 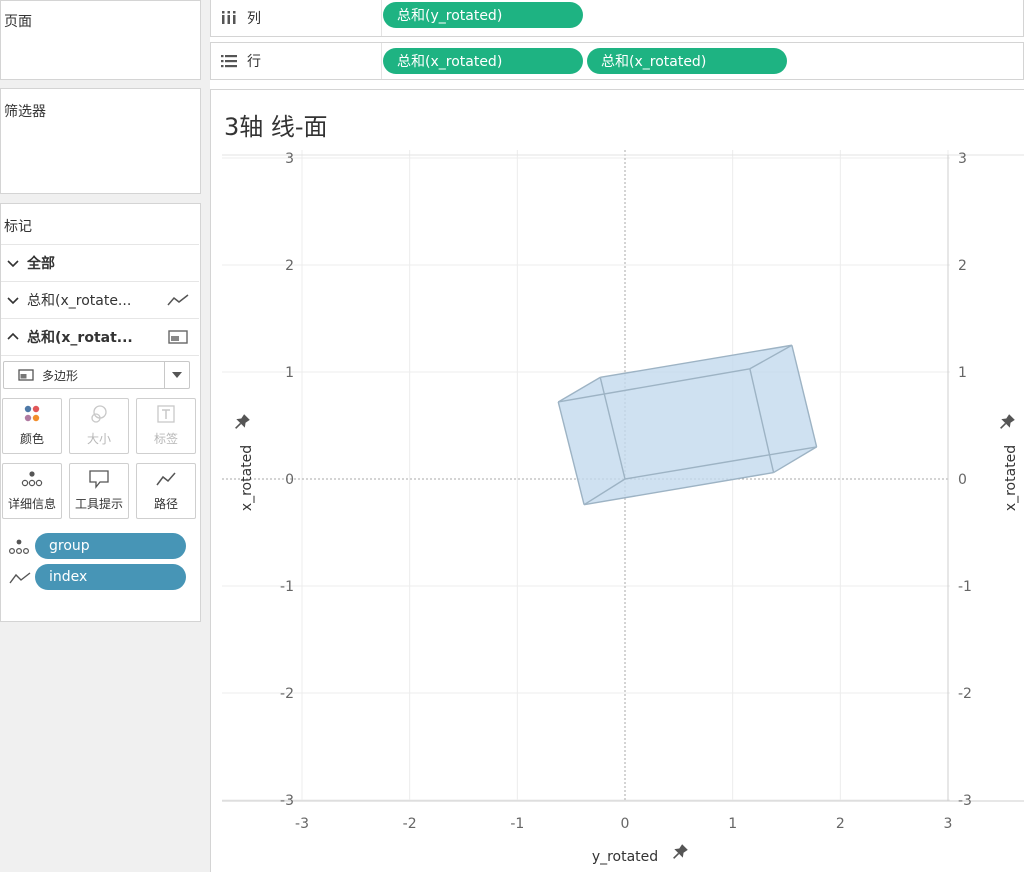 I want to click on detail-button-label: 详细信息, so click(x=31, y=504).